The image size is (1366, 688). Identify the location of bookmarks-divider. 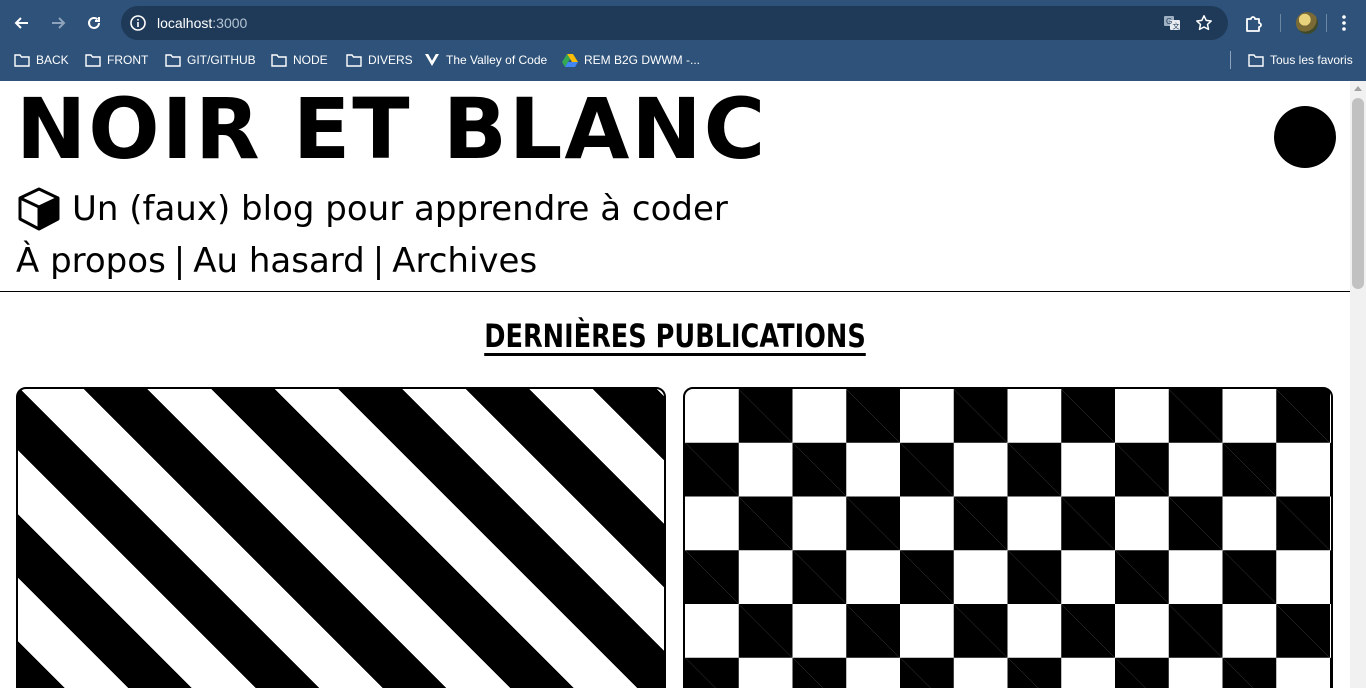
(1230, 60).